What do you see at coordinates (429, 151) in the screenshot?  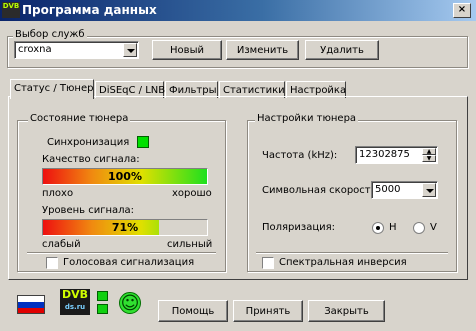 I see `spin-up-icon: ▲` at bounding box center [429, 151].